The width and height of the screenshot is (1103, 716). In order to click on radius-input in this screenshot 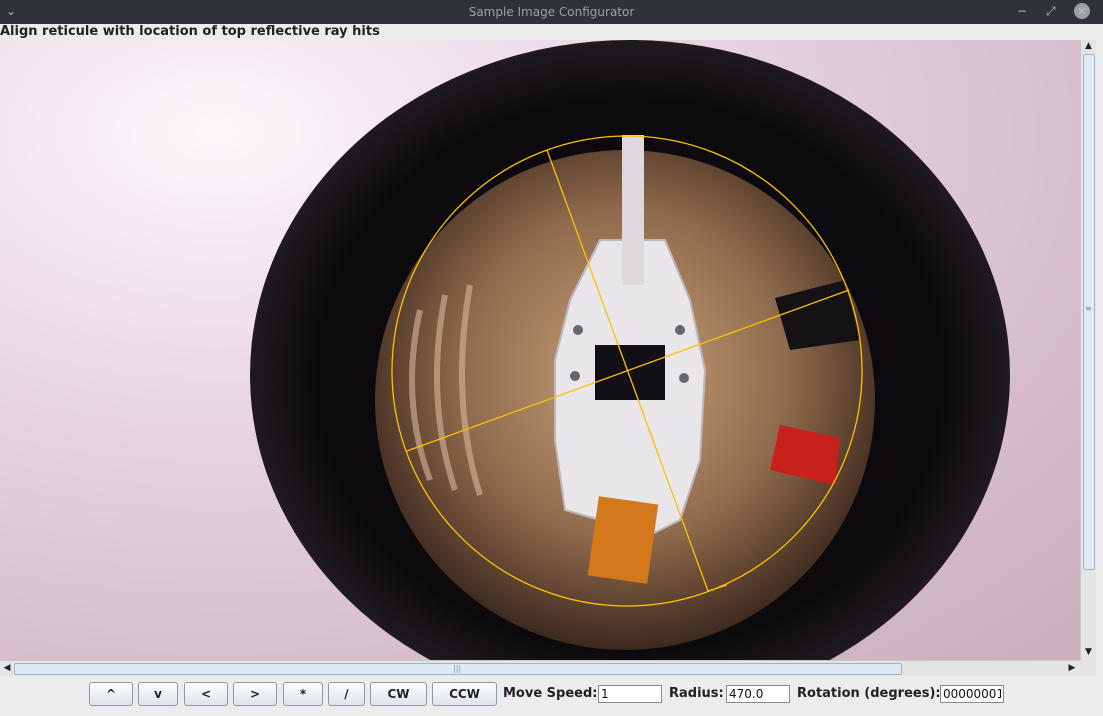, I will do `click(758, 694)`.